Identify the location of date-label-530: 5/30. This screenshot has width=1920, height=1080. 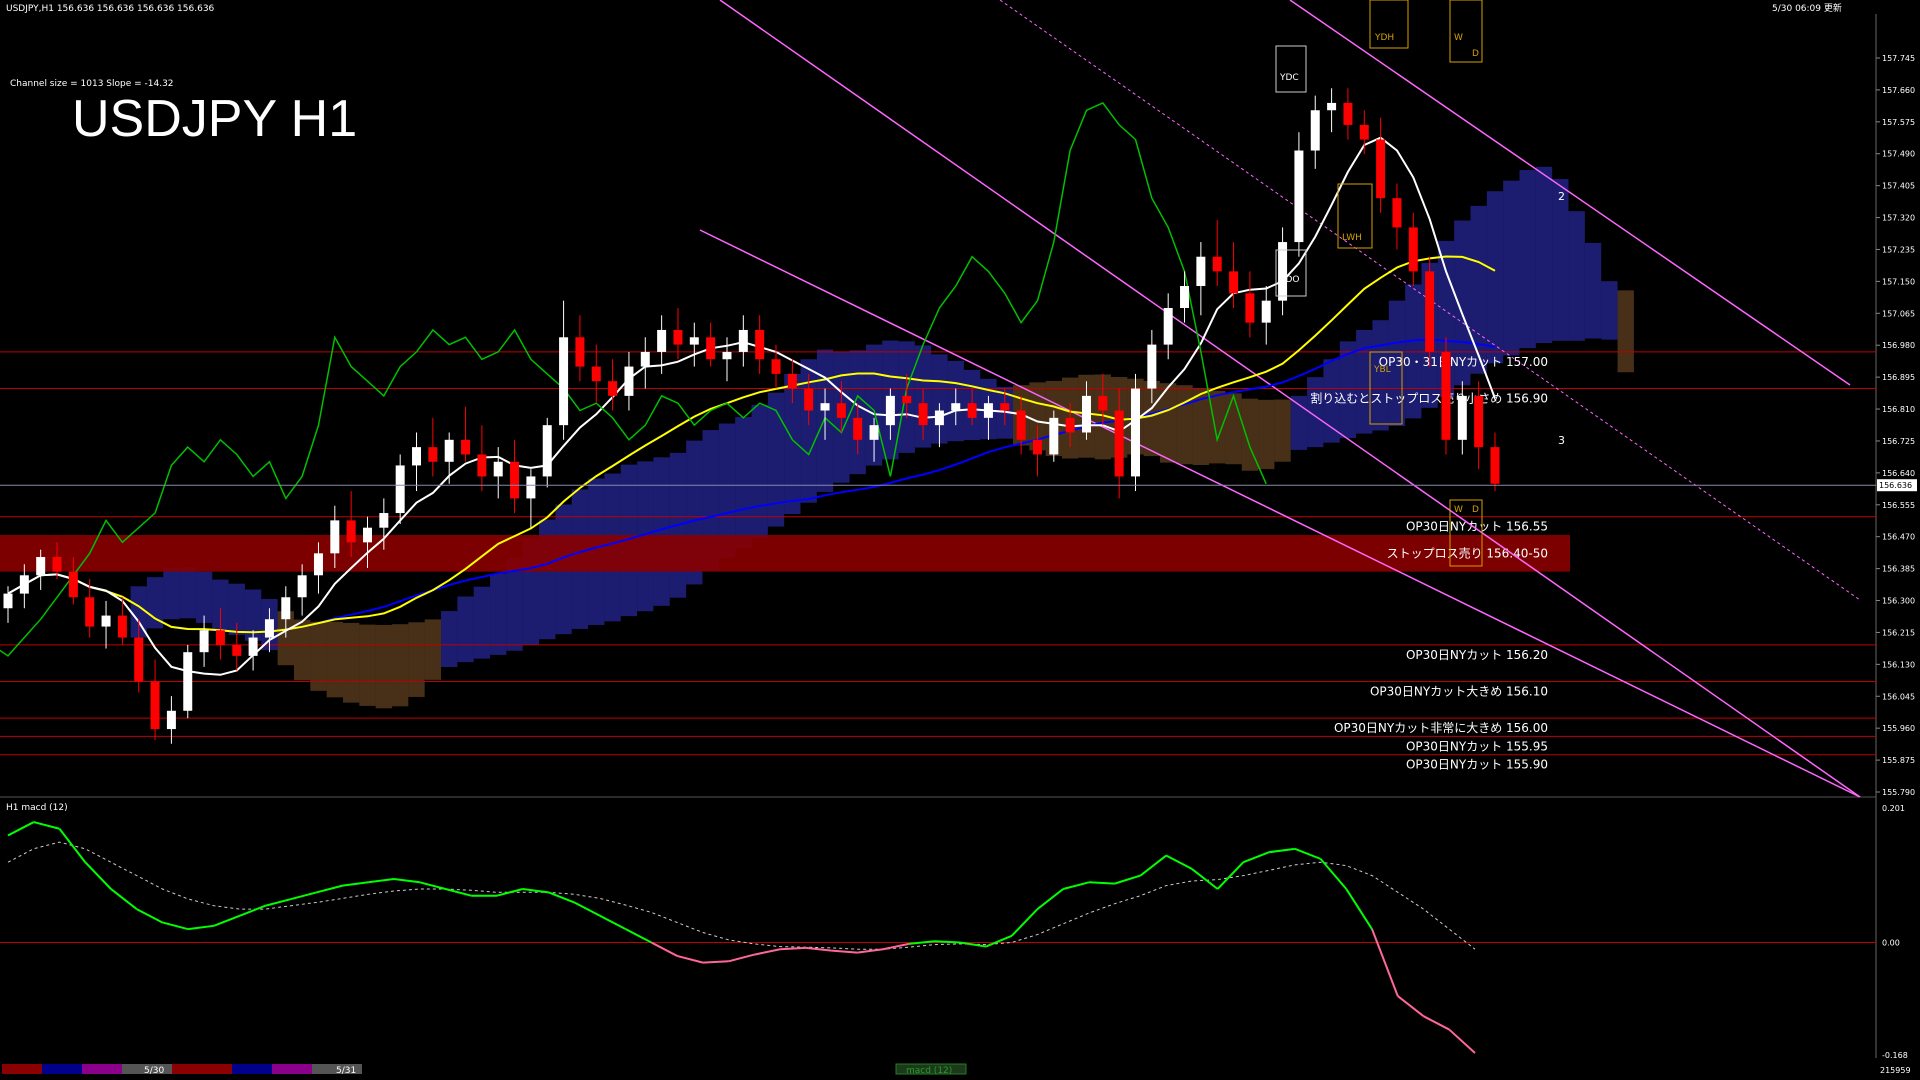
(154, 1071).